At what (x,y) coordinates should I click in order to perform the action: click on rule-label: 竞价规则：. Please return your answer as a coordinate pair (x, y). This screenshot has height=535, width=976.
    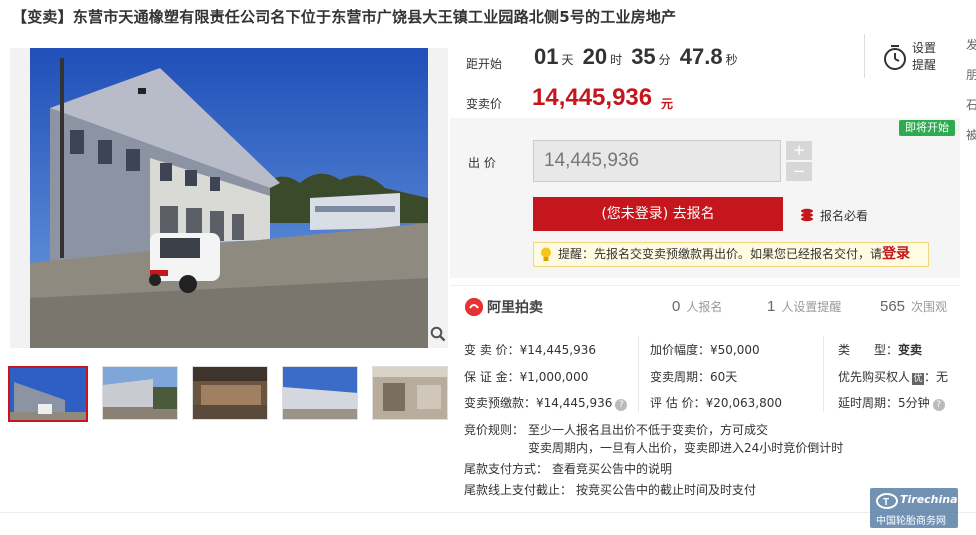
    Looking at the image, I should click on (494, 430).